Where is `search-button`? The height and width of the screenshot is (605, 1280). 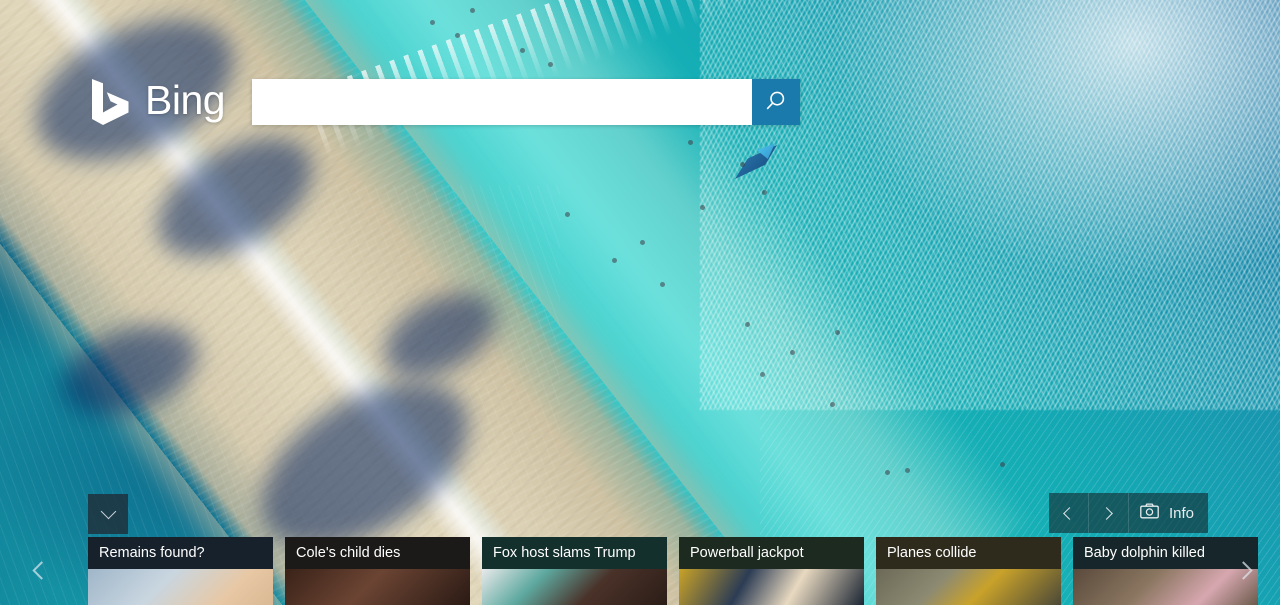
search-button is located at coordinates (776, 102).